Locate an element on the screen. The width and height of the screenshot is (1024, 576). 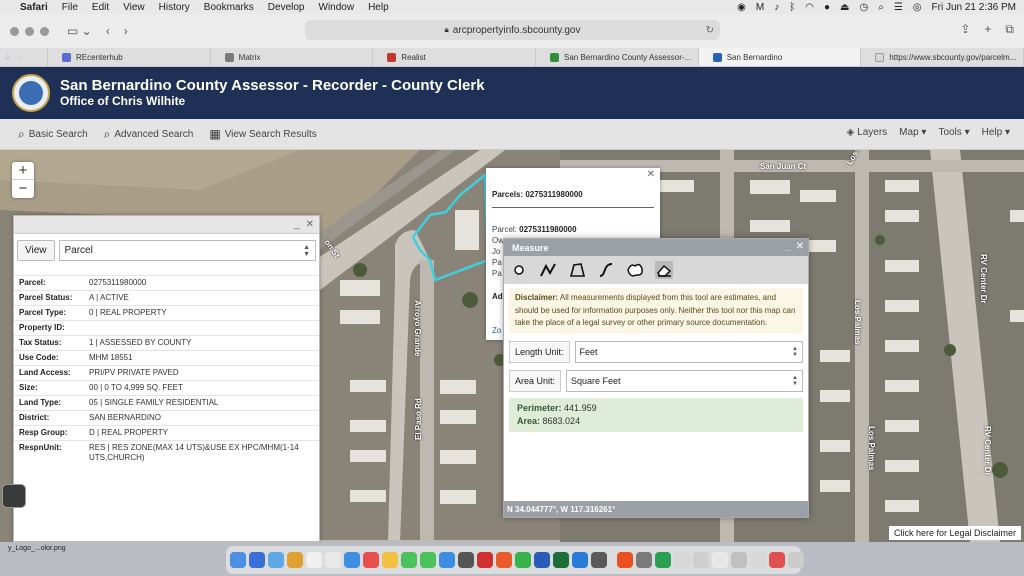
new-tab-icon: + is located at coordinates (987, 29).